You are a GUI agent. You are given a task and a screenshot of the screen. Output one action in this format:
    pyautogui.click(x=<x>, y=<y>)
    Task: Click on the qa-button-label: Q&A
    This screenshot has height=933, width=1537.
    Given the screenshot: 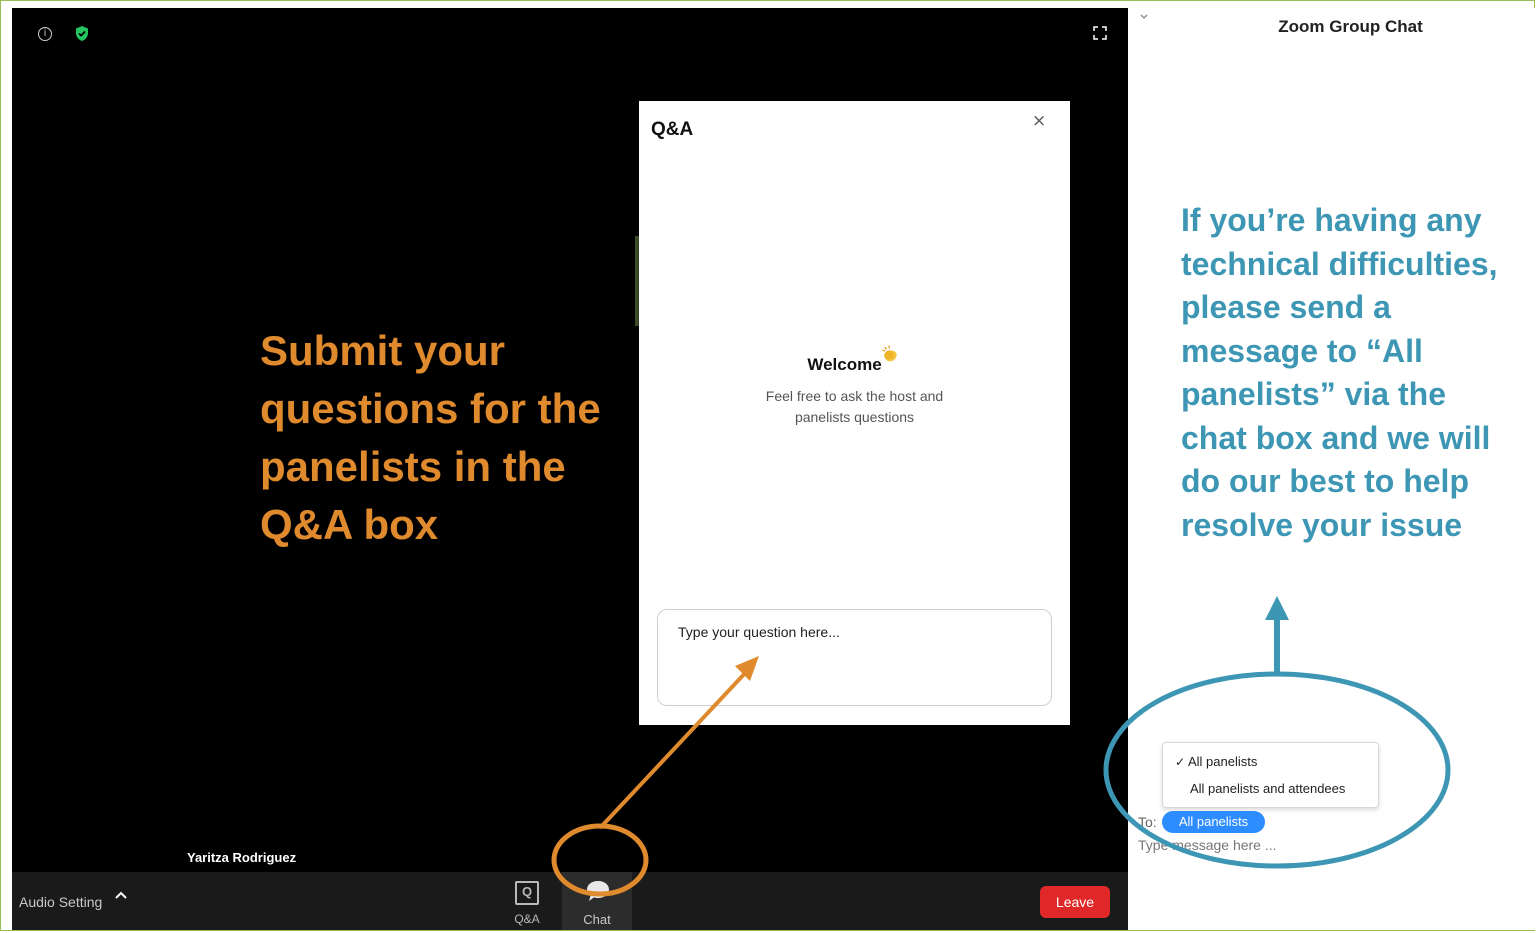 What is the action you would take?
    pyautogui.click(x=527, y=919)
    